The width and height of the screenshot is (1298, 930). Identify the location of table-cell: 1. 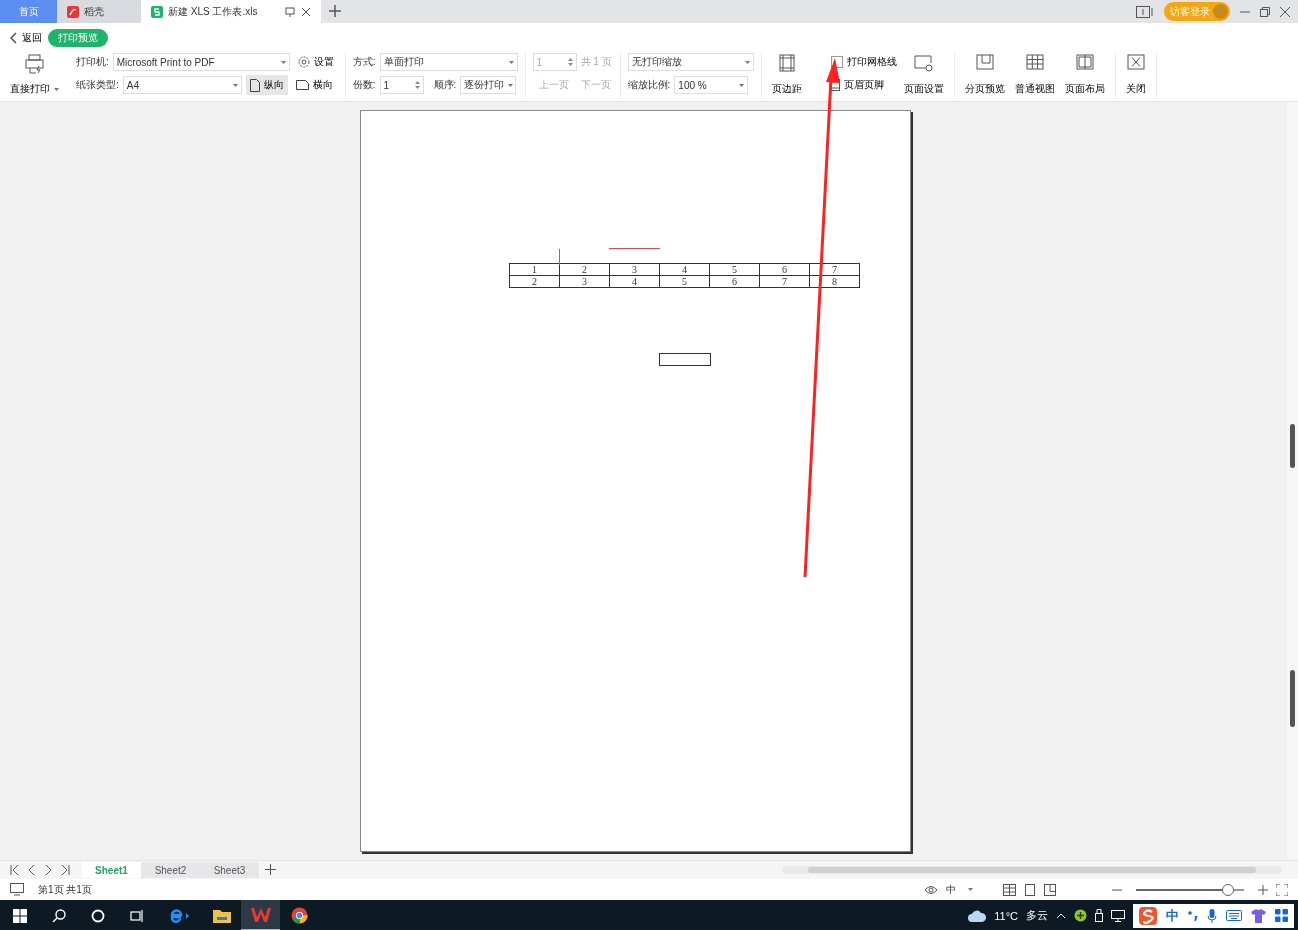
(534, 269).